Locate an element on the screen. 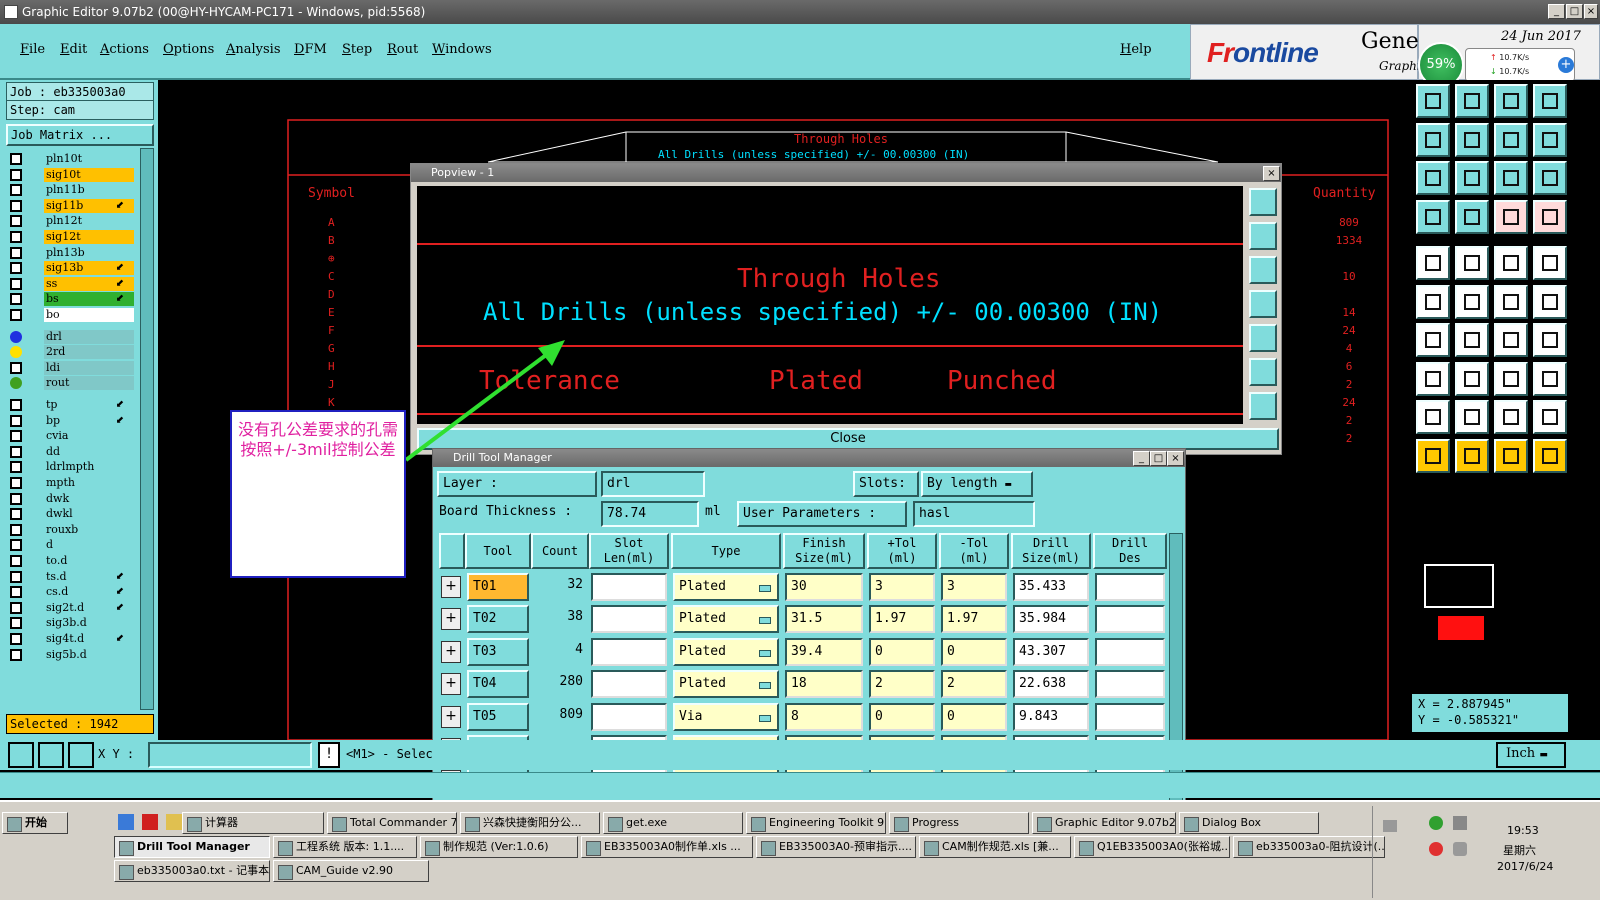  zoom-in-icon is located at coordinates (1472, 101).